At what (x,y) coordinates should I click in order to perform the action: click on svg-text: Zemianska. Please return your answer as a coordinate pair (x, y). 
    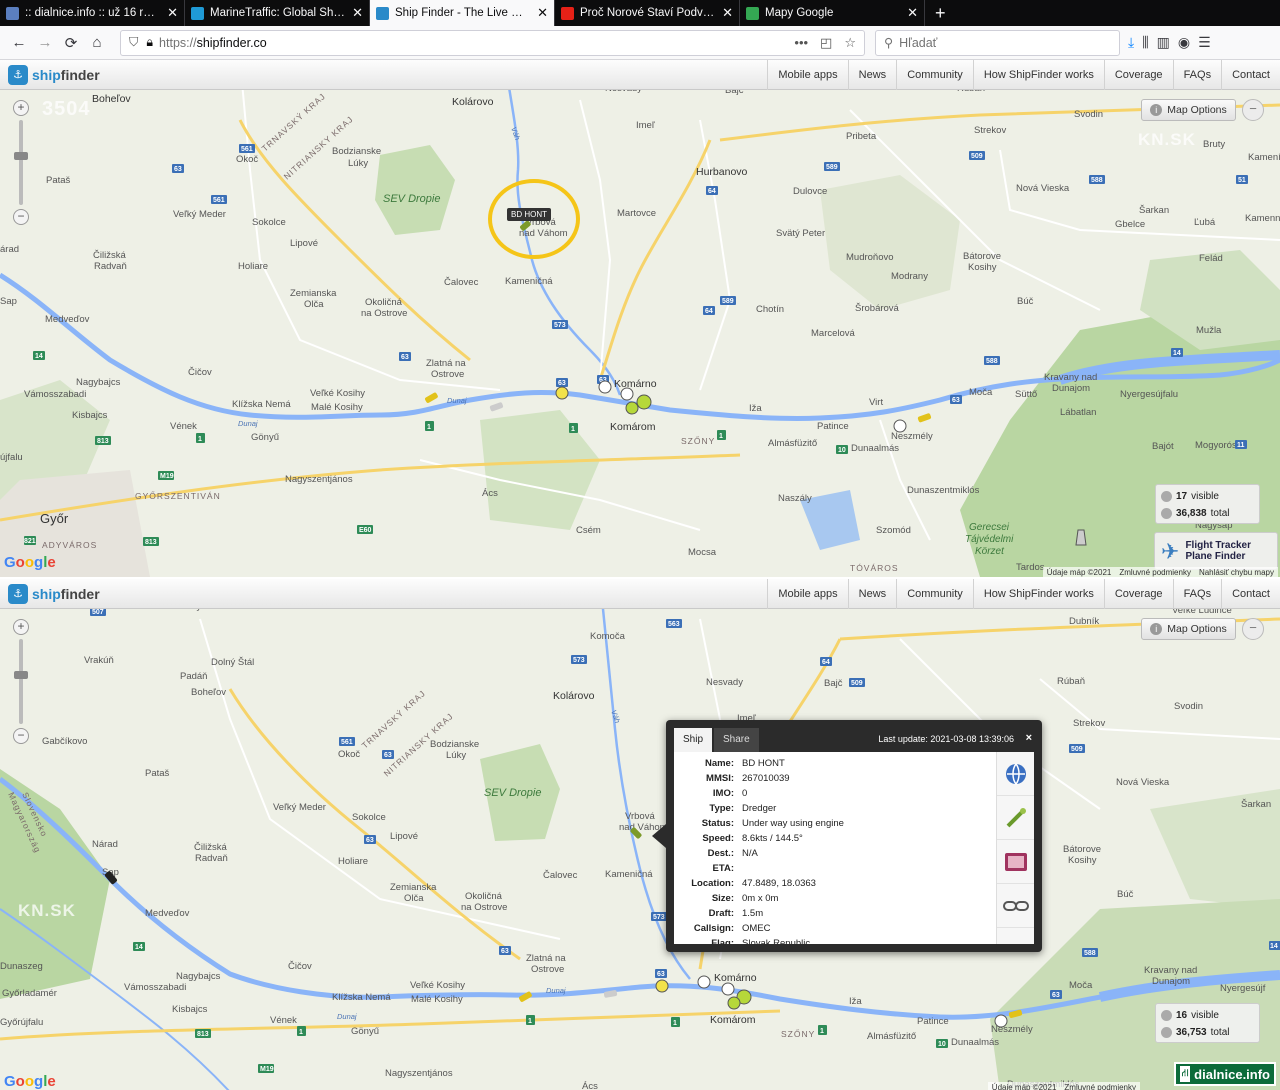
    Looking at the image, I should click on (413, 887).